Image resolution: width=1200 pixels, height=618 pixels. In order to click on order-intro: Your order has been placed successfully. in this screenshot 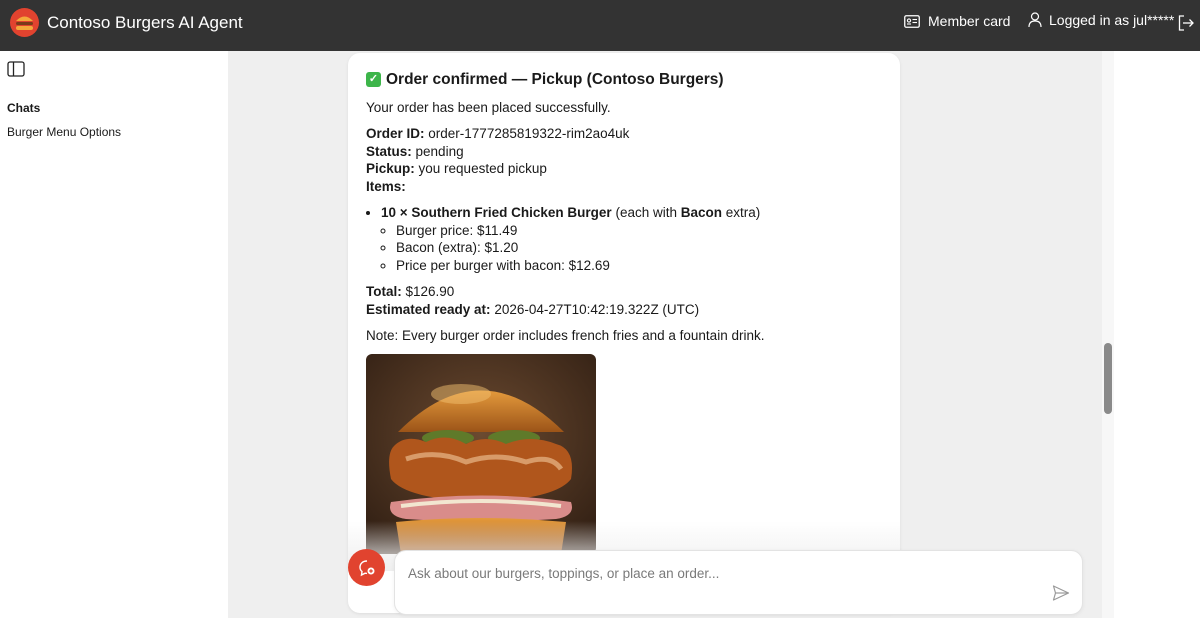, I will do `click(488, 107)`.